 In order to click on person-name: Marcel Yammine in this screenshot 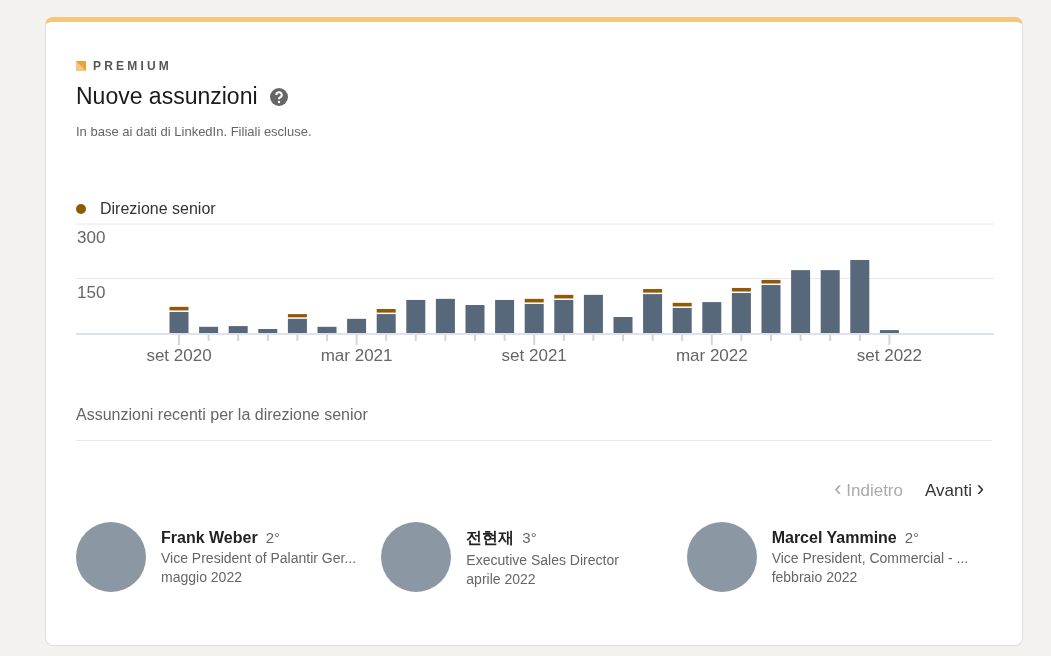, I will do `click(834, 538)`.